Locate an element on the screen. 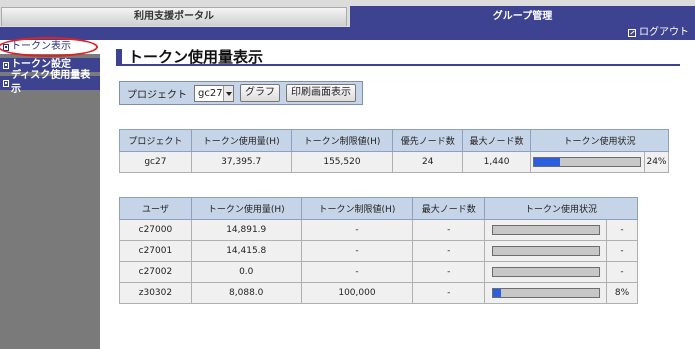 The height and width of the screenshot is (349, 695). limit-cell: 100,000 is located at coordinates (357, 293).